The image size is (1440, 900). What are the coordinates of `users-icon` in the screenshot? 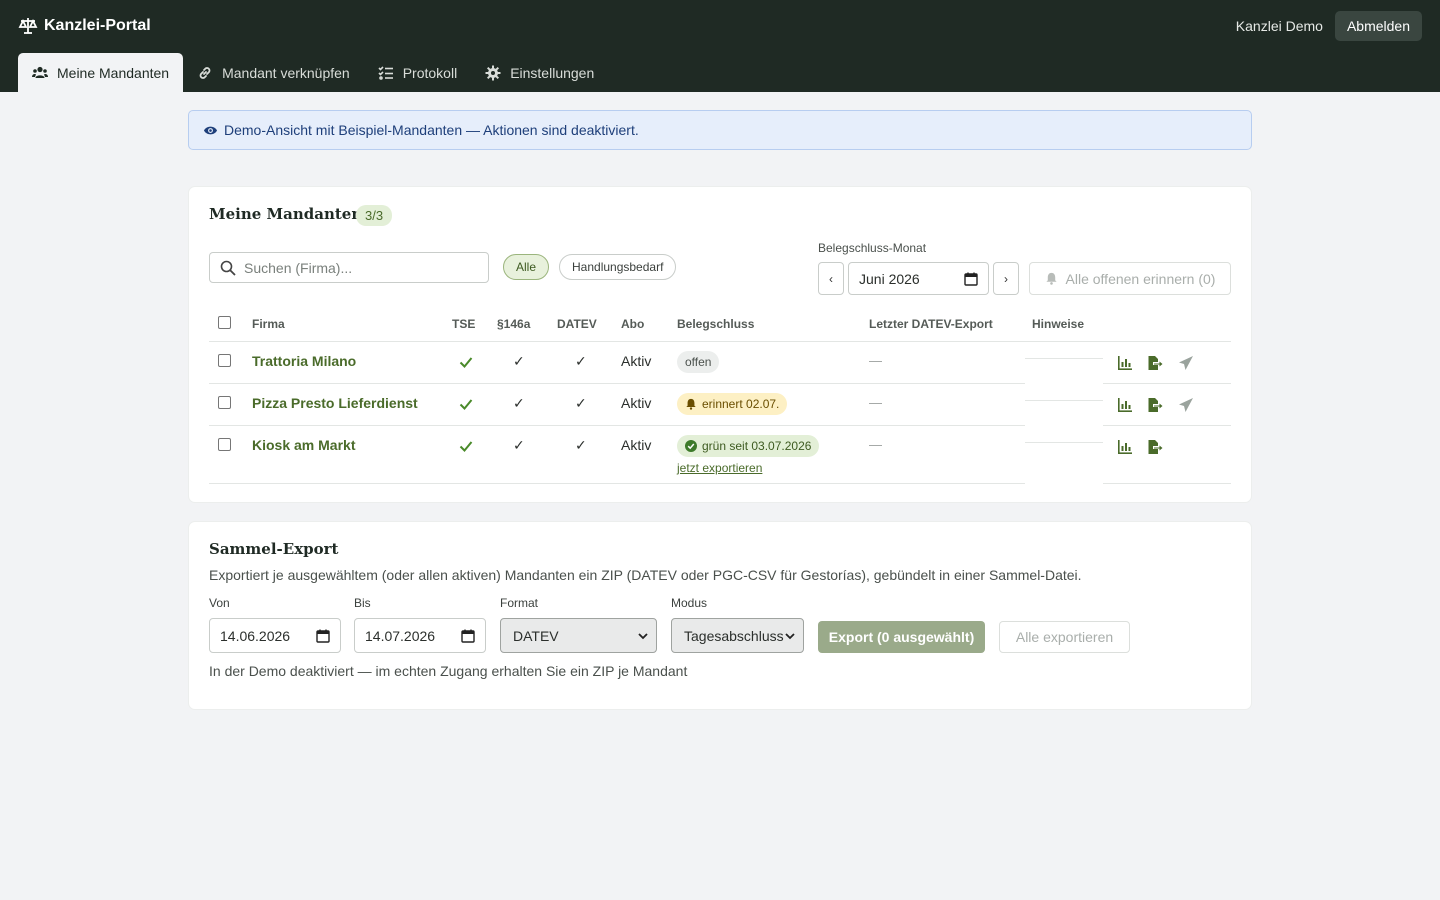 It's located at (40, 72).